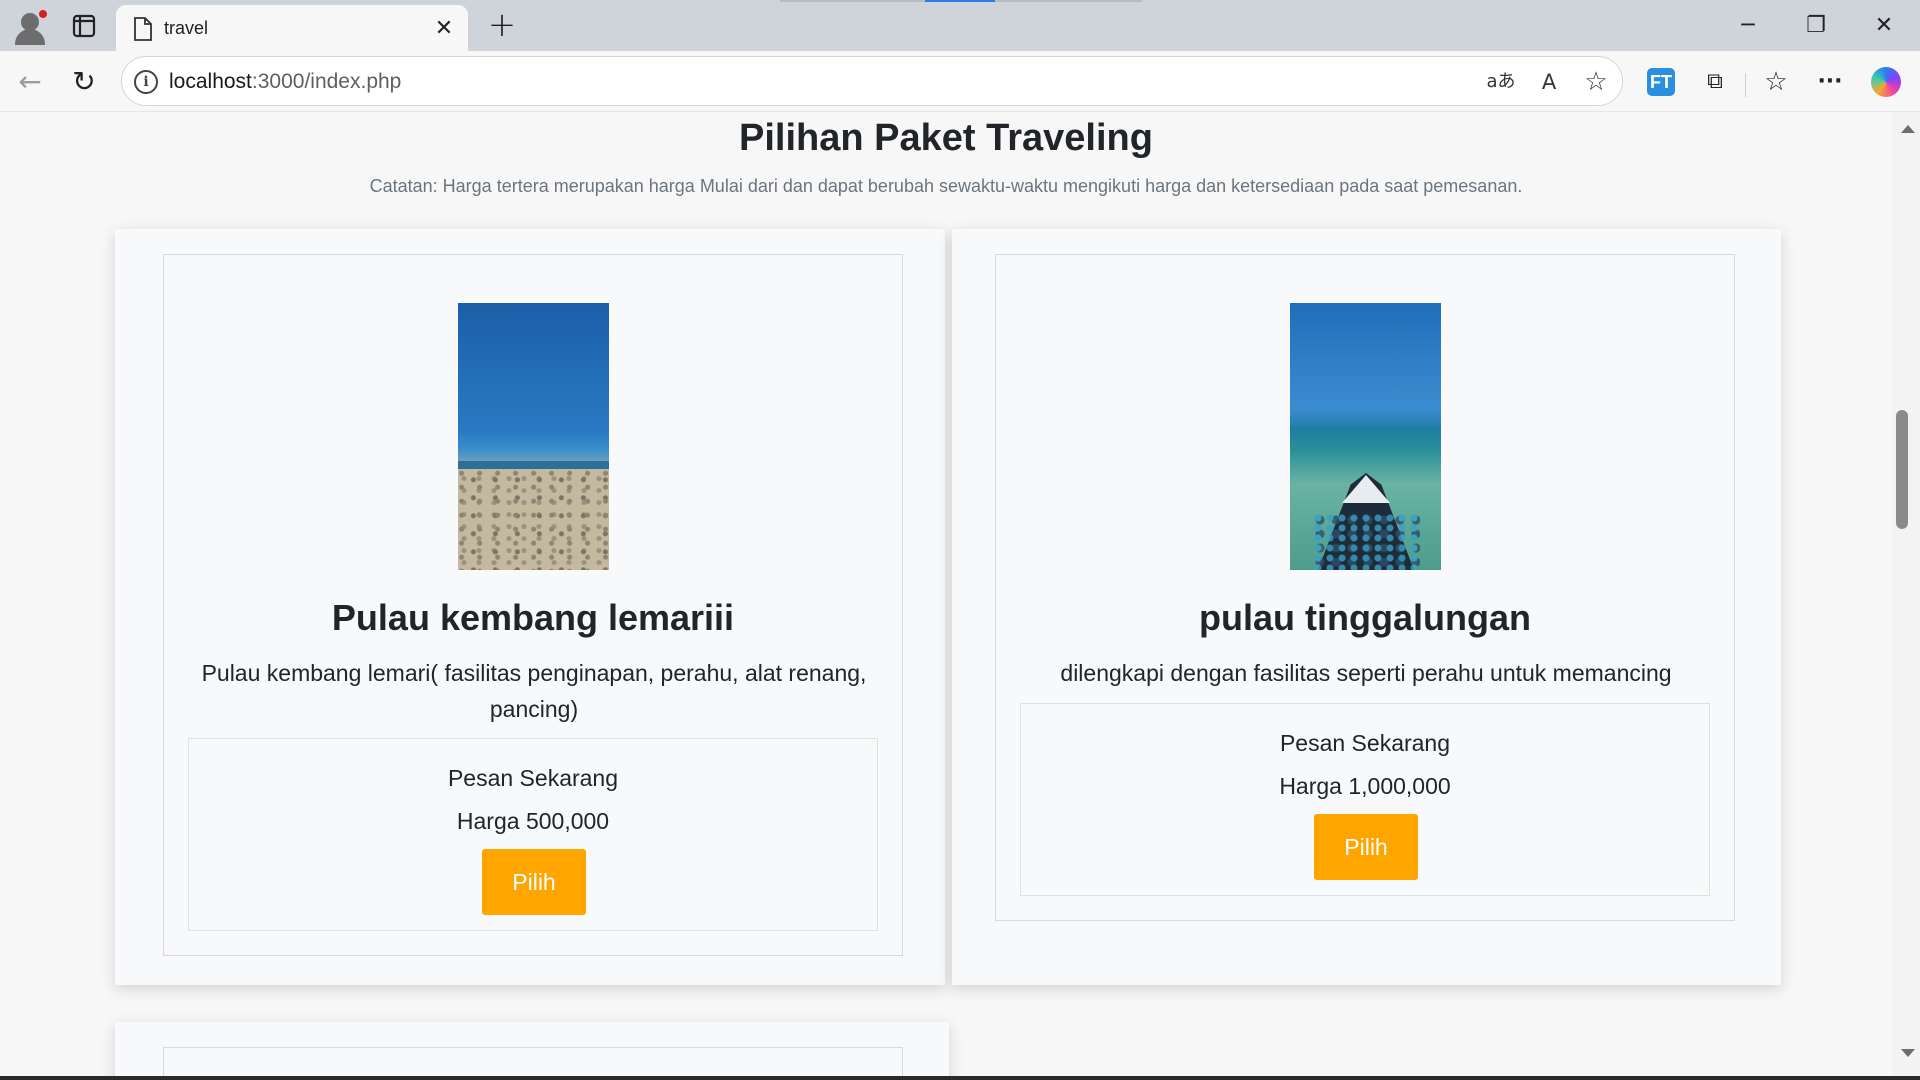 This screenshot has width=1920, height=1080. I want to click on url-text: localhost:3000/index.php, so click(285, 82).